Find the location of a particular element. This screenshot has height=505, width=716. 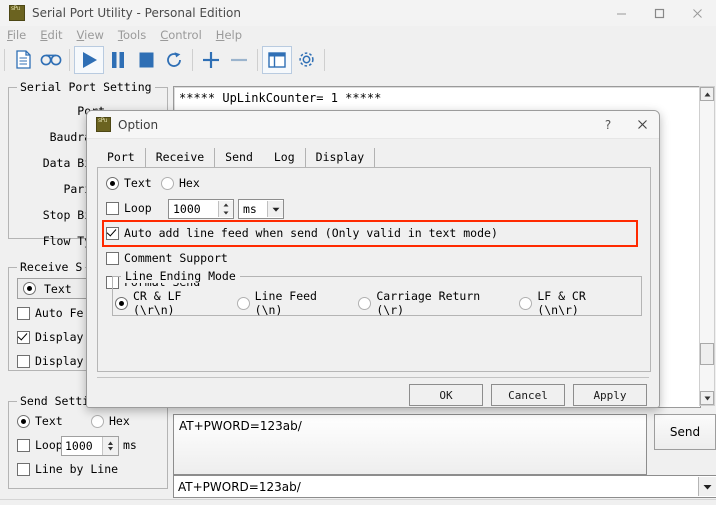

lem-lf-label: Line Feed (\n) is located at coordinates (285, 303).